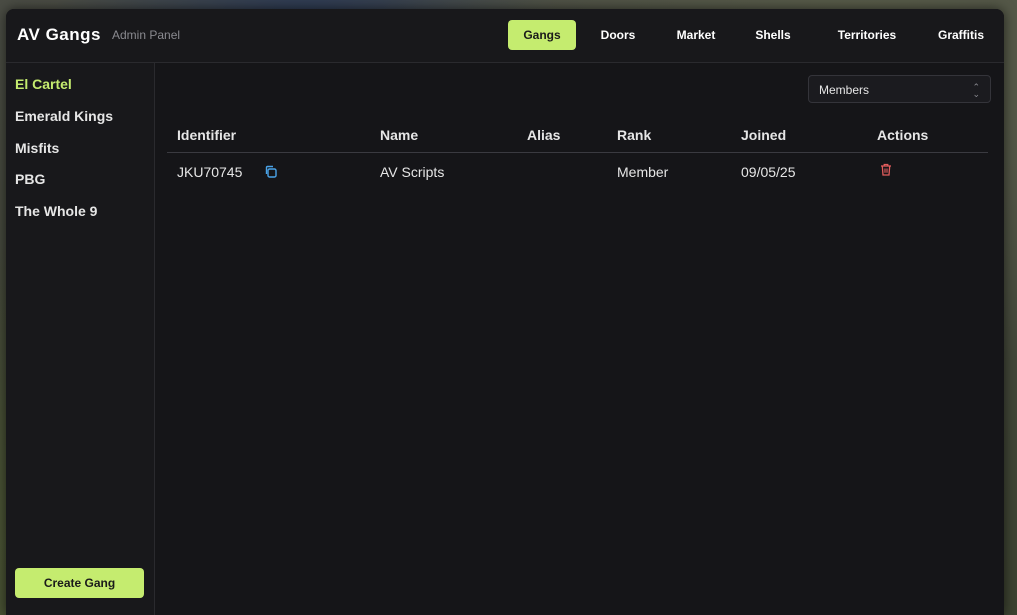 This screenshot has height=615, width=1017. I want to click on app-subtitle: Admin Panel, so click(146, 35).